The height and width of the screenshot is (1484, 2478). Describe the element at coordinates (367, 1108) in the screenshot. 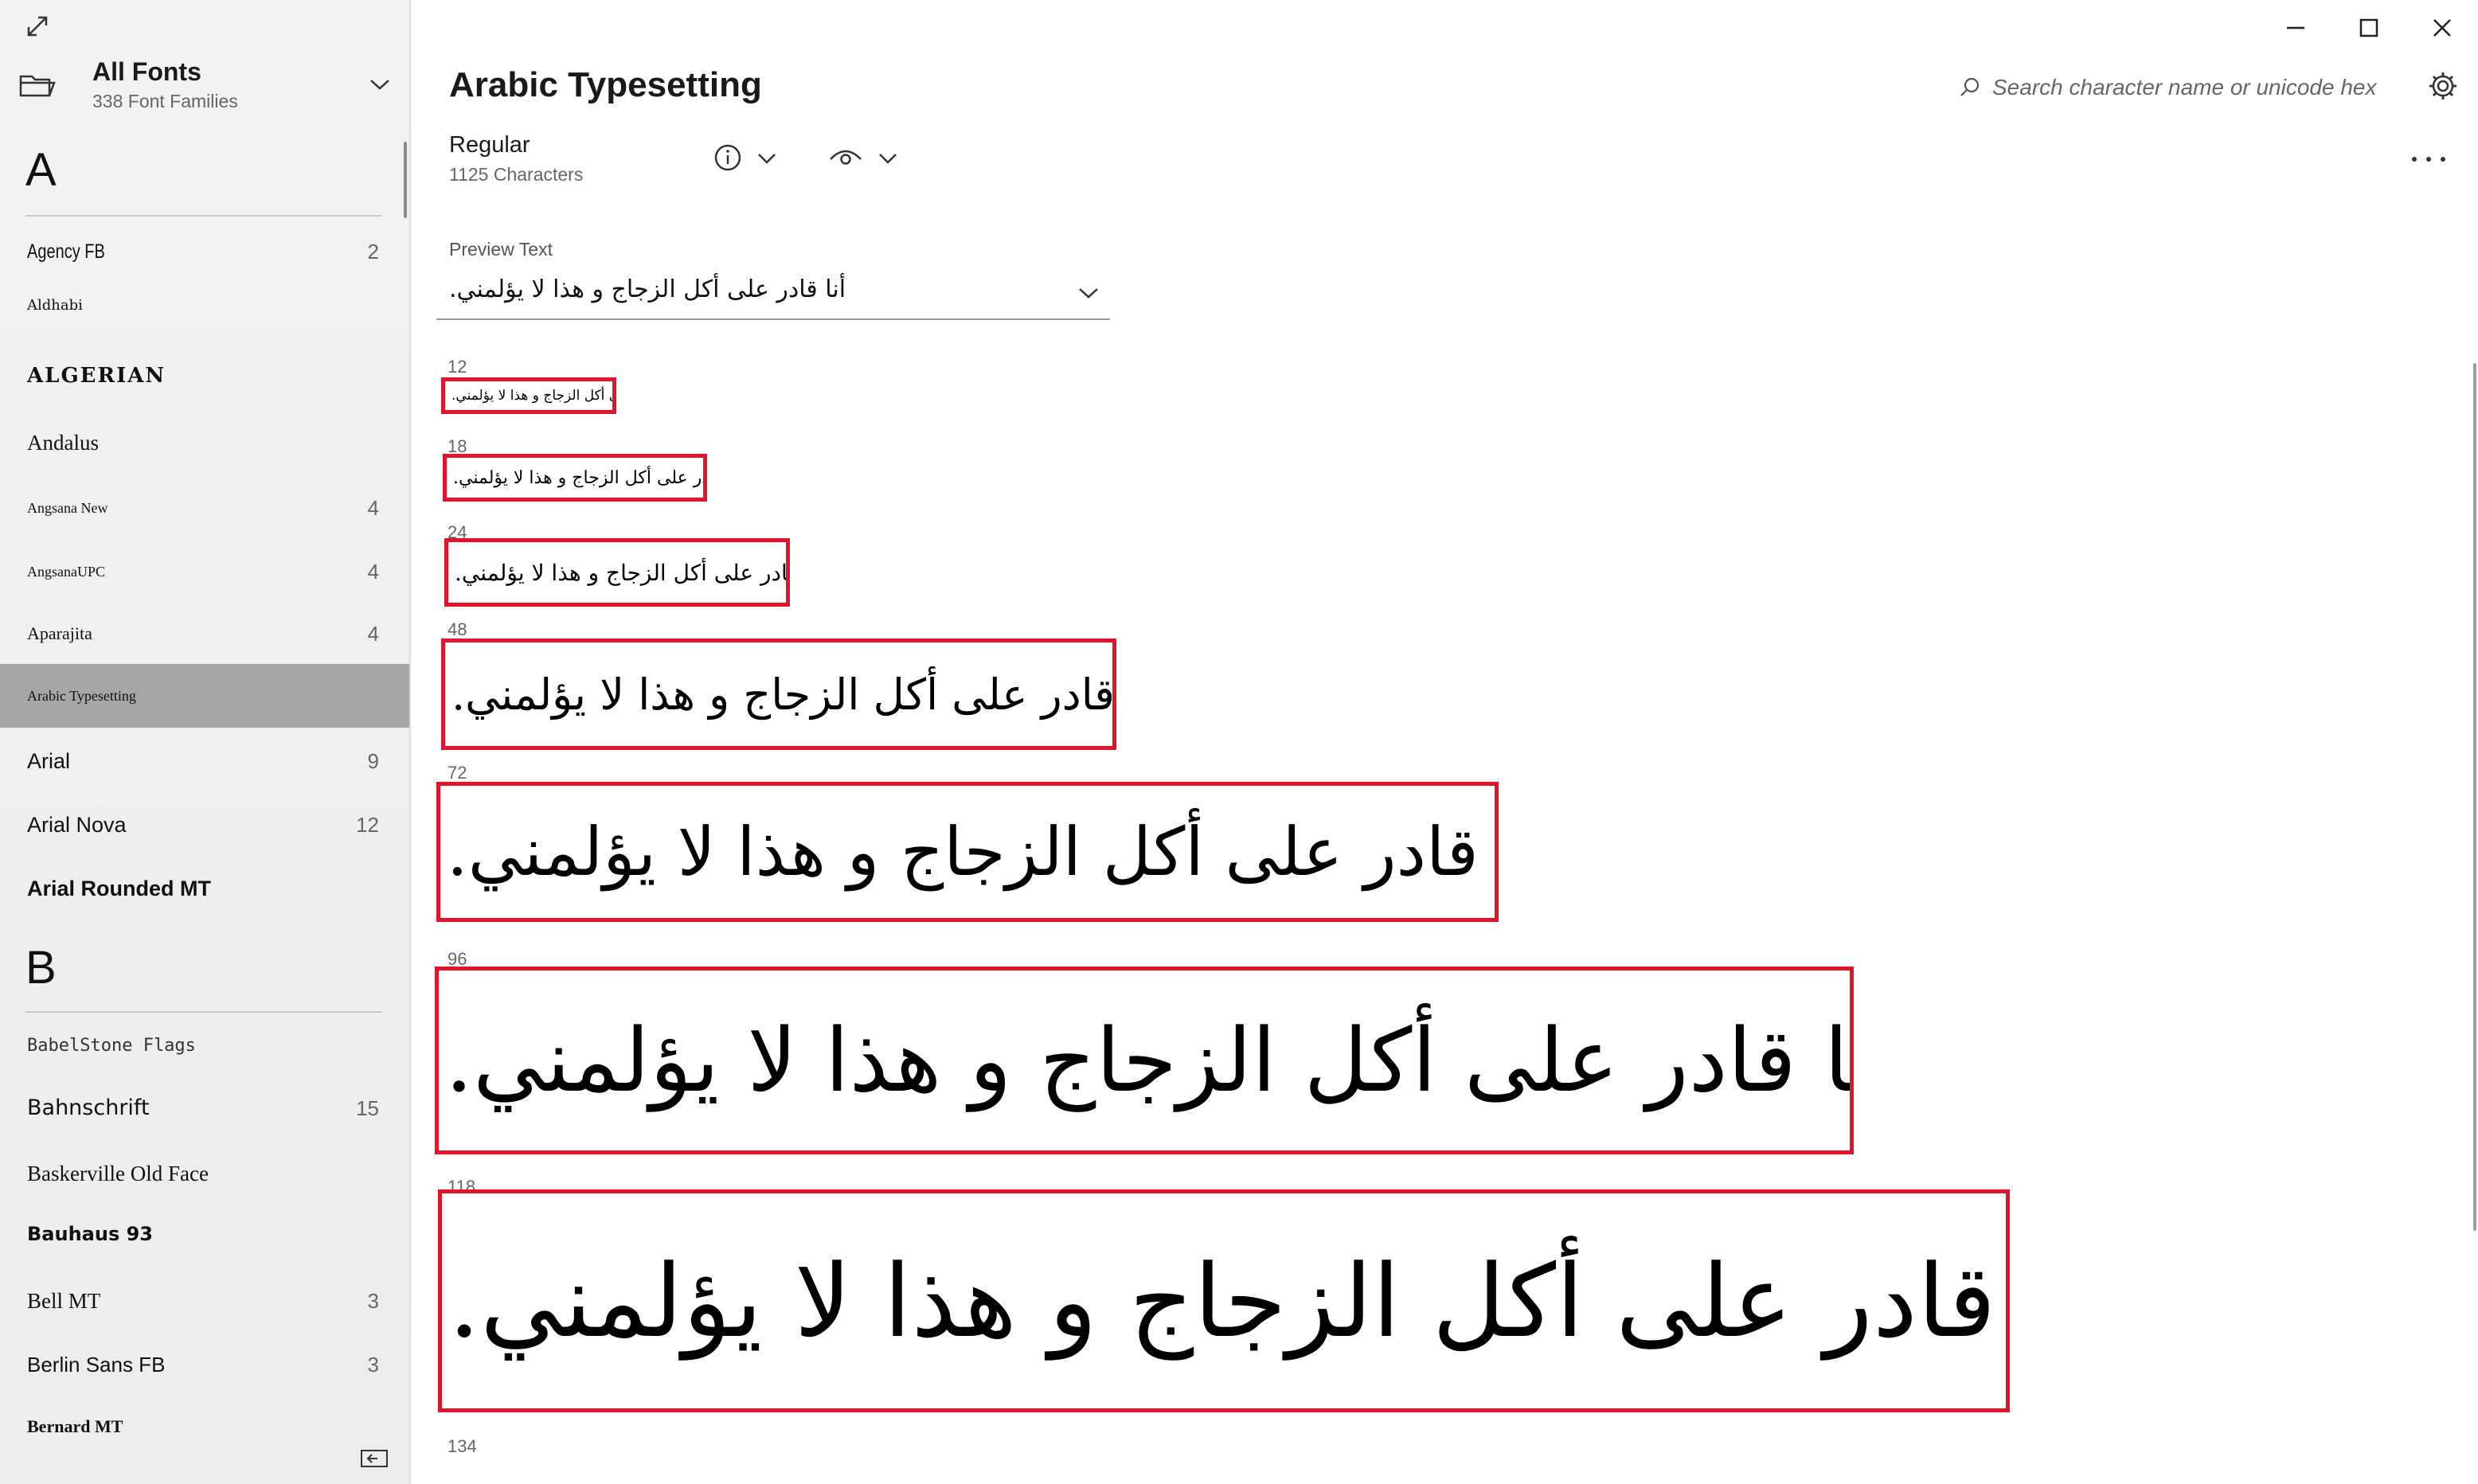

I see `style-count: 15` at that location.